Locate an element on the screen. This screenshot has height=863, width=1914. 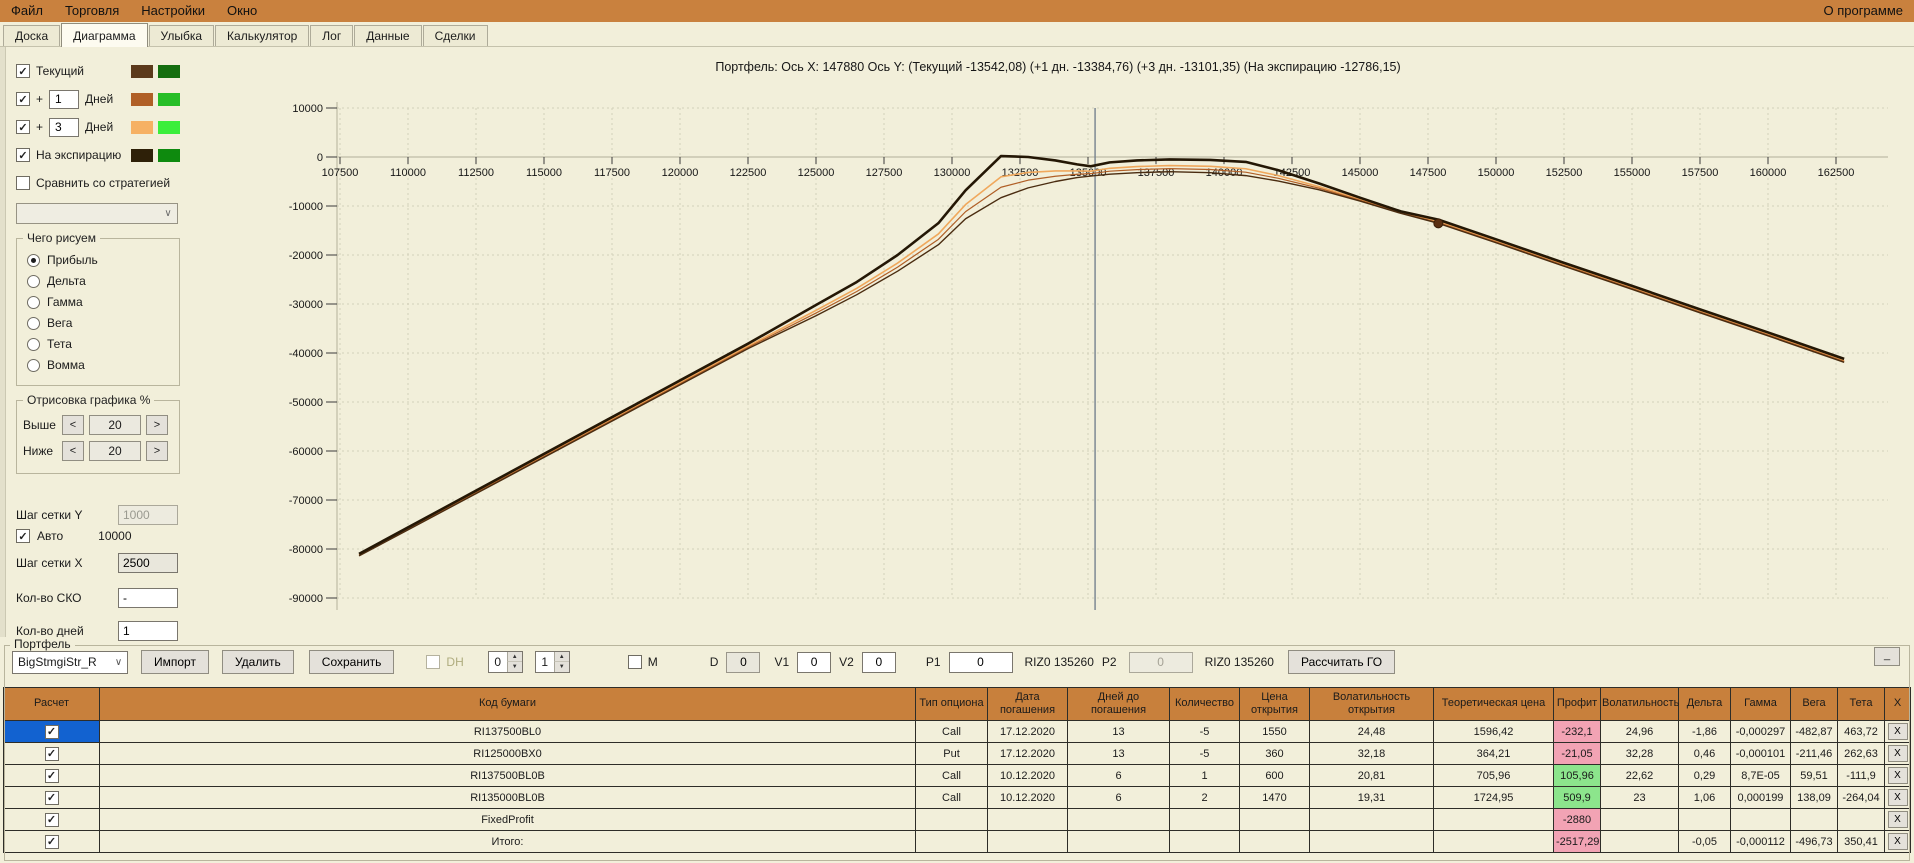
radio-vega is located at coordinates (33, 323).